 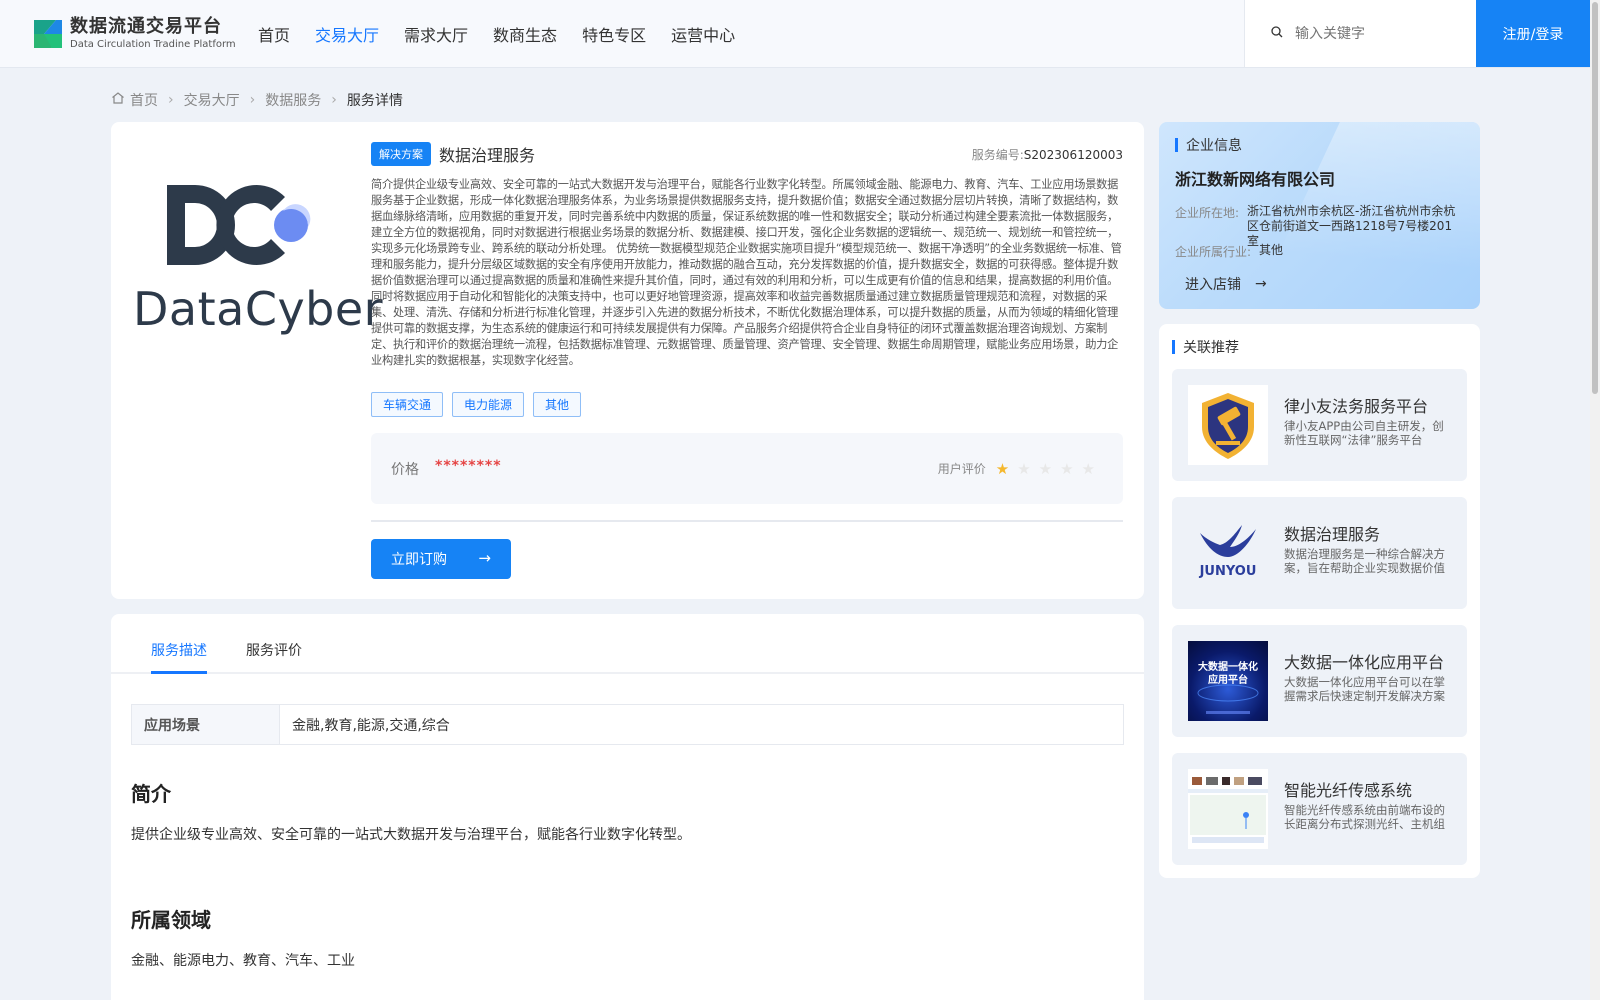 I want to click on tag-power-energy: 电力能源, so click(x=488, y=404).